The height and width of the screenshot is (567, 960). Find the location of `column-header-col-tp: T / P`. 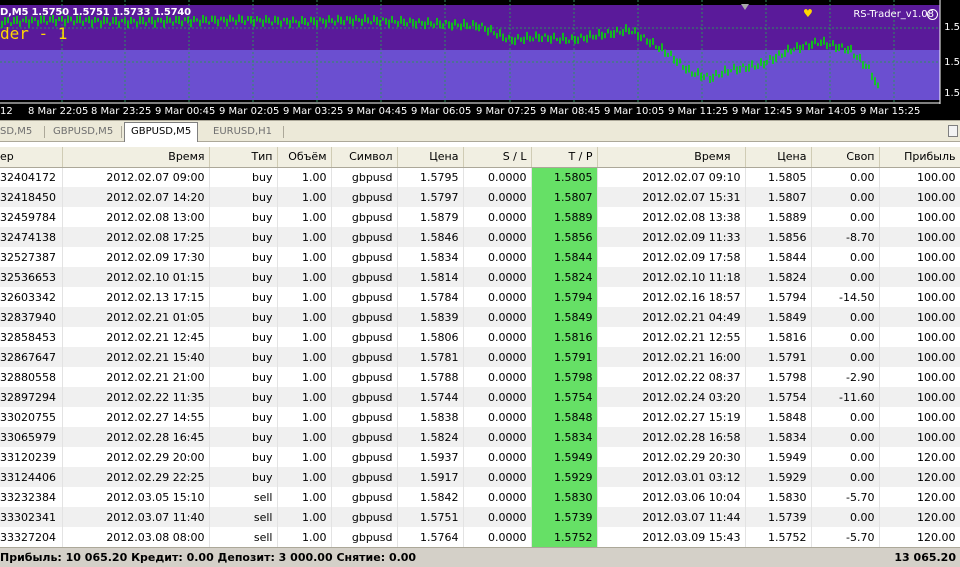

column-header-col-tp: T / P is located at coordinates (564, 157).